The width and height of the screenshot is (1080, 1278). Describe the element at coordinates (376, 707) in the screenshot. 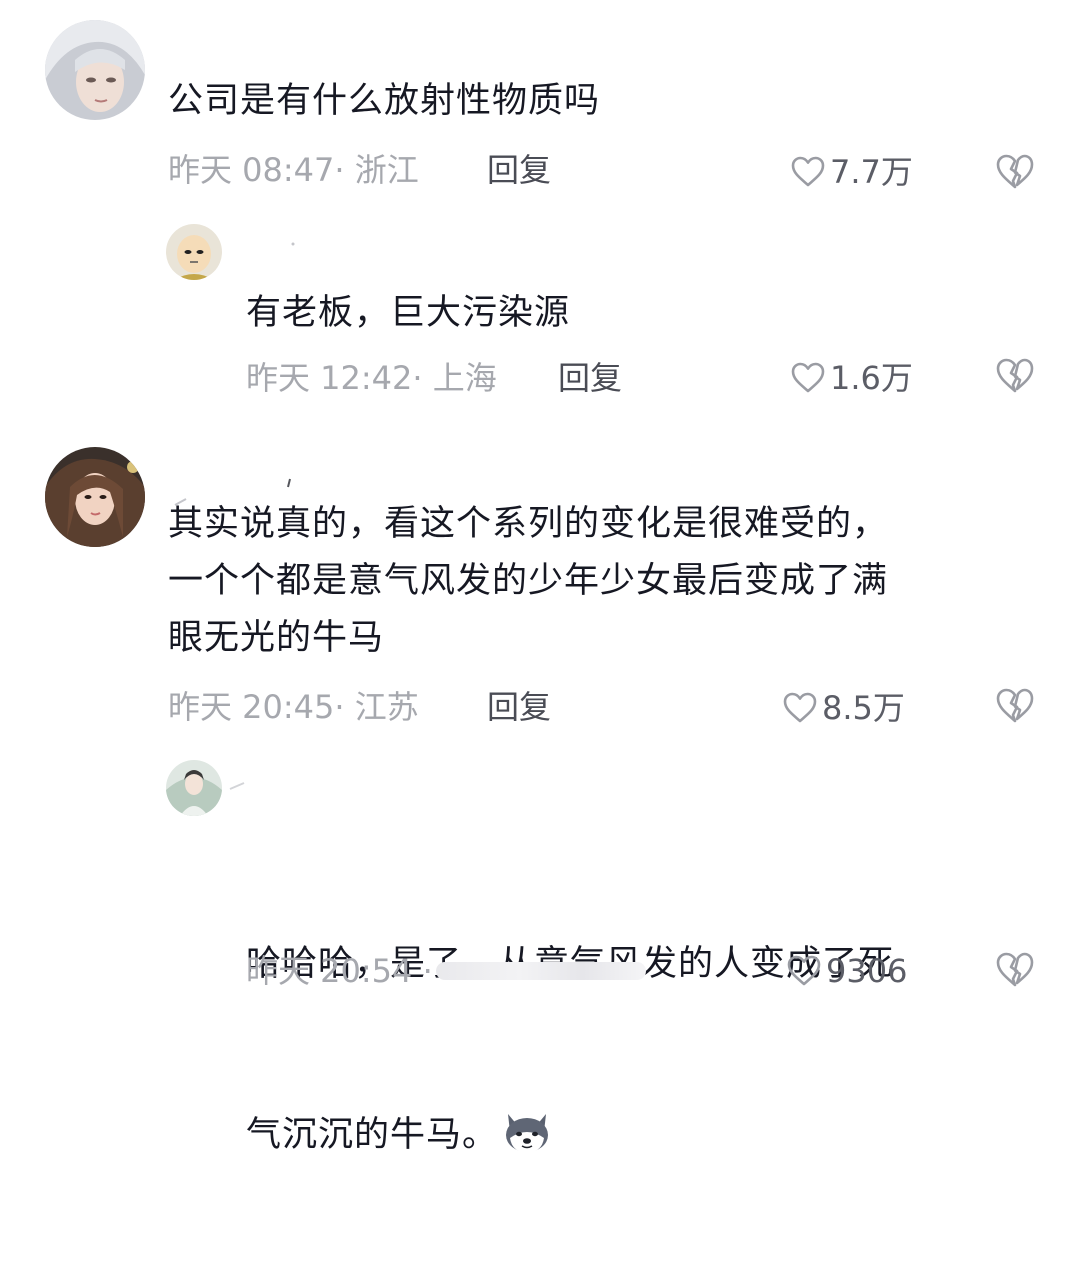

I see `comment-location: · 江苏` at that location.